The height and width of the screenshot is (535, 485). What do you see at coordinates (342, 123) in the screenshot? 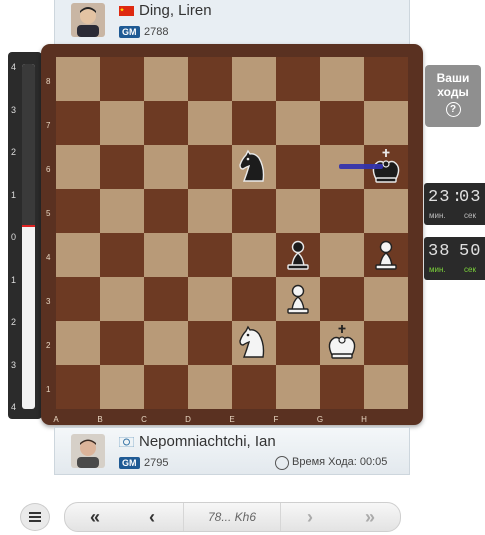
I see `square-g7` at bounding box center [342, 123].